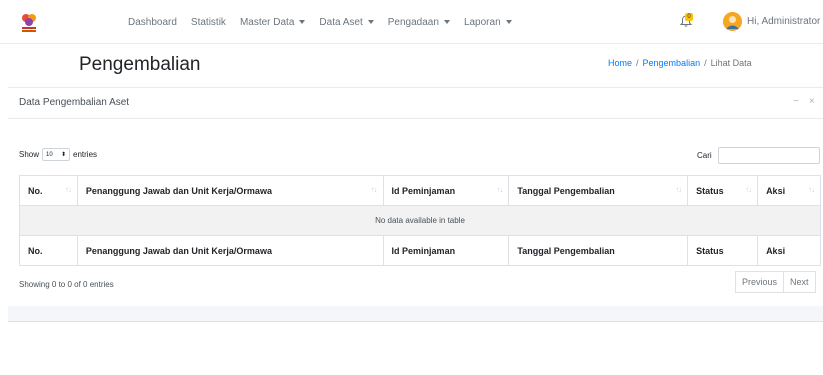 The image size is (823, 375). I want to click on nav-master-data-label: Master Data, so click(267, 22).